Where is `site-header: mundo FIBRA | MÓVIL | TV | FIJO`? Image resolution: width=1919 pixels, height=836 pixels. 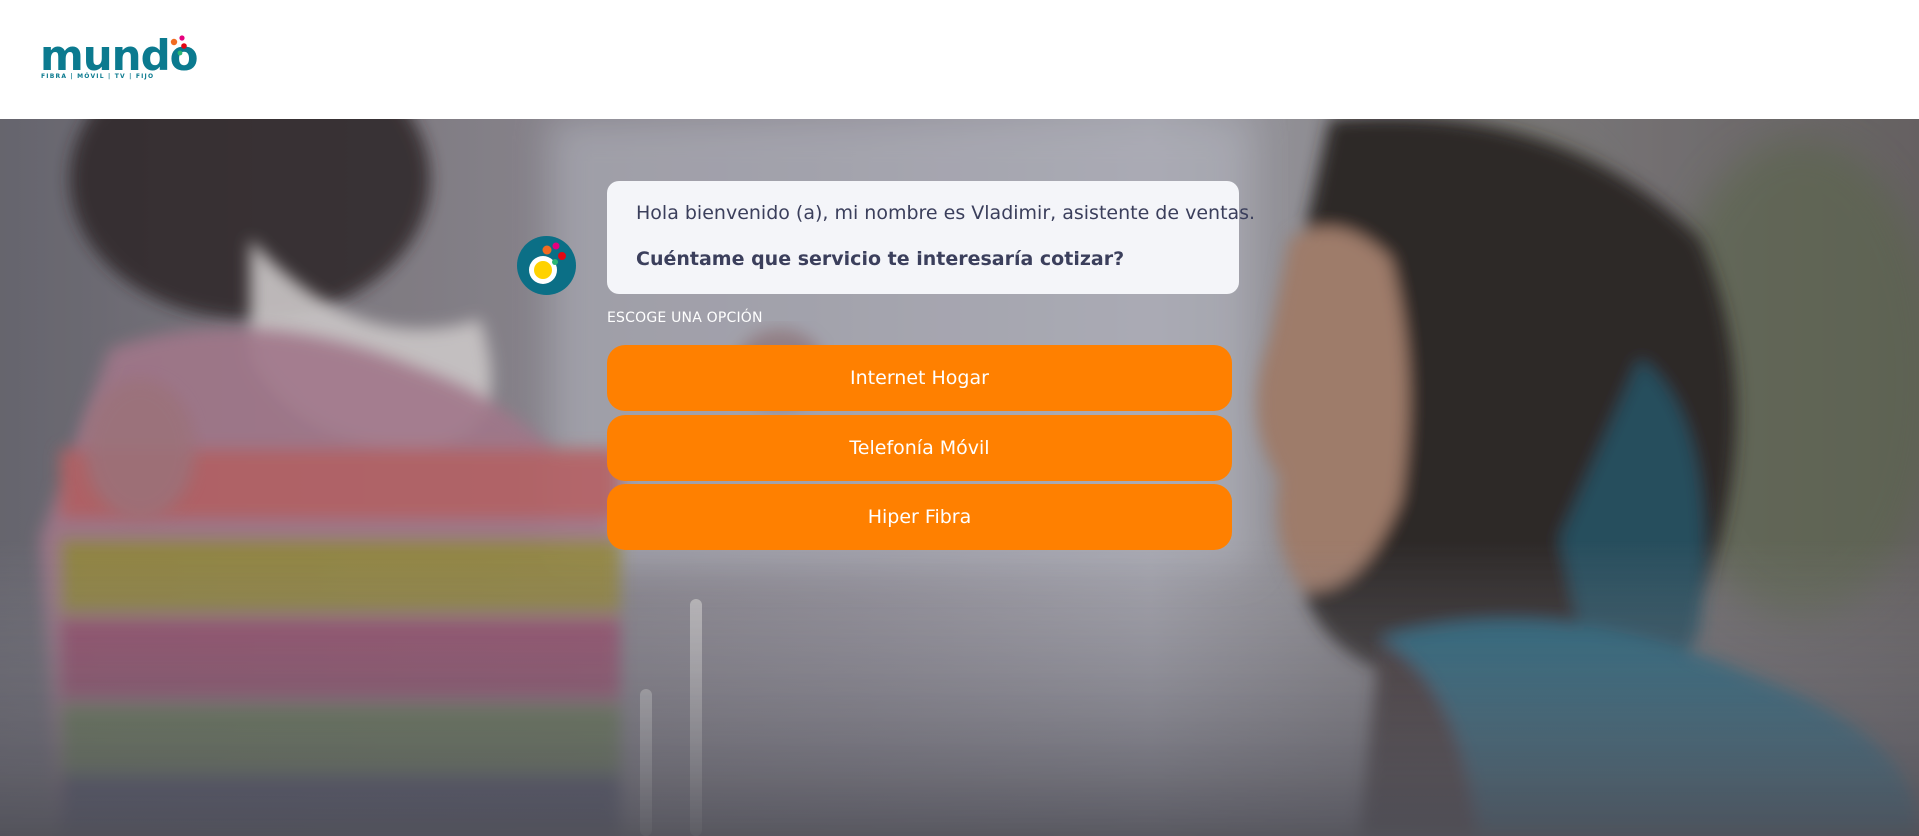 site-header: mundo FIBRA | MÓVIL | TV | FIJO is located at coordinates (959, 59).